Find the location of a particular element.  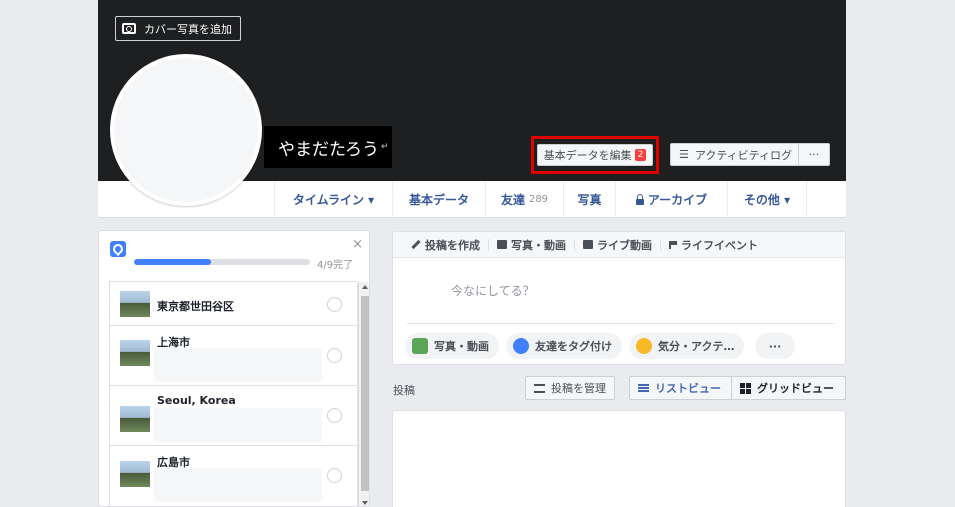

more-actions-button: ··· is located at coordinates (775, 346).